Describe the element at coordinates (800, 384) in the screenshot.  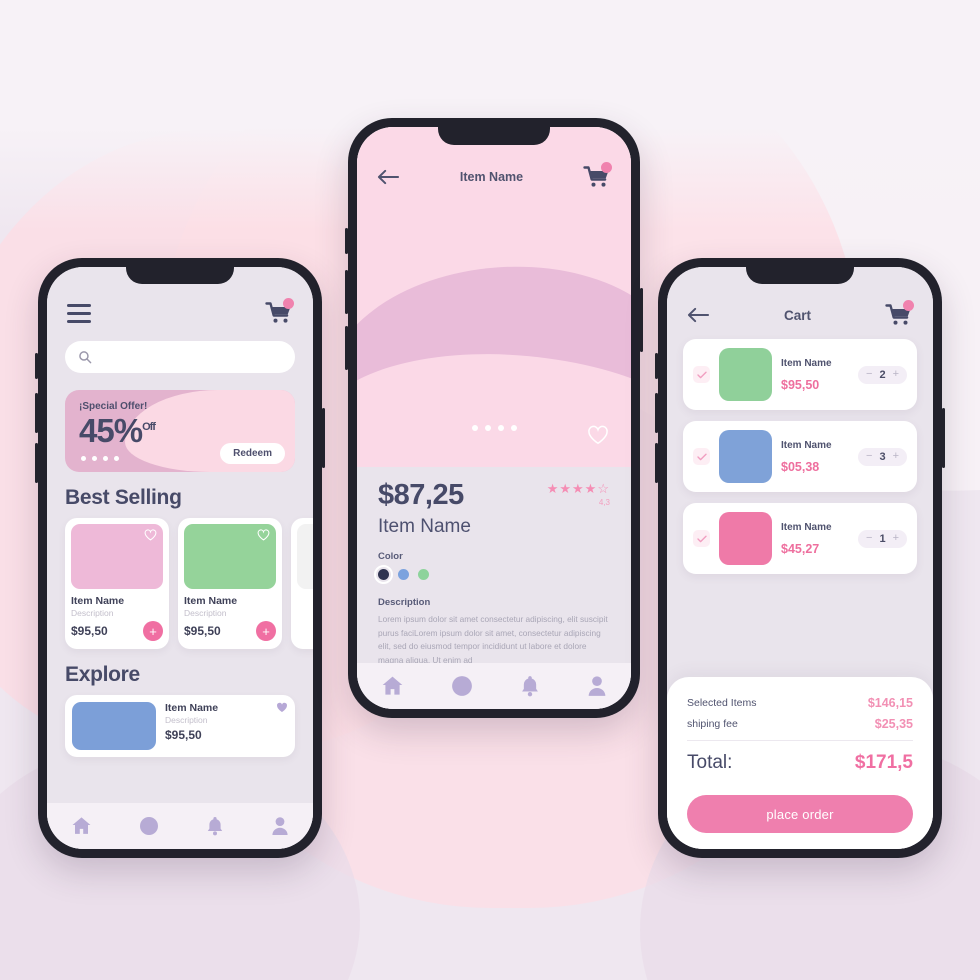
I see `cart-item-price: $95,50` at that location.